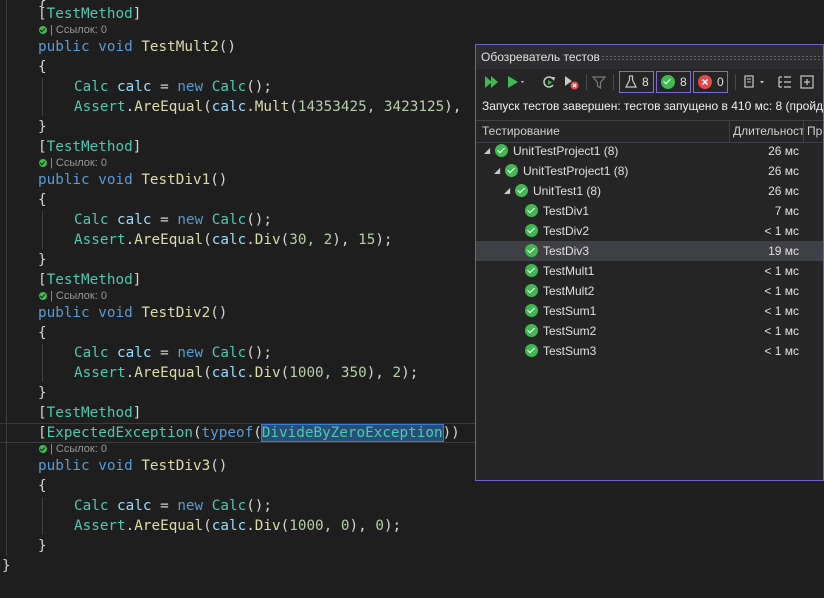 The width and height of the screenshot is (824, 598). I want to click on test-row: TestMult1 < 1 мс, so click(649, 271).